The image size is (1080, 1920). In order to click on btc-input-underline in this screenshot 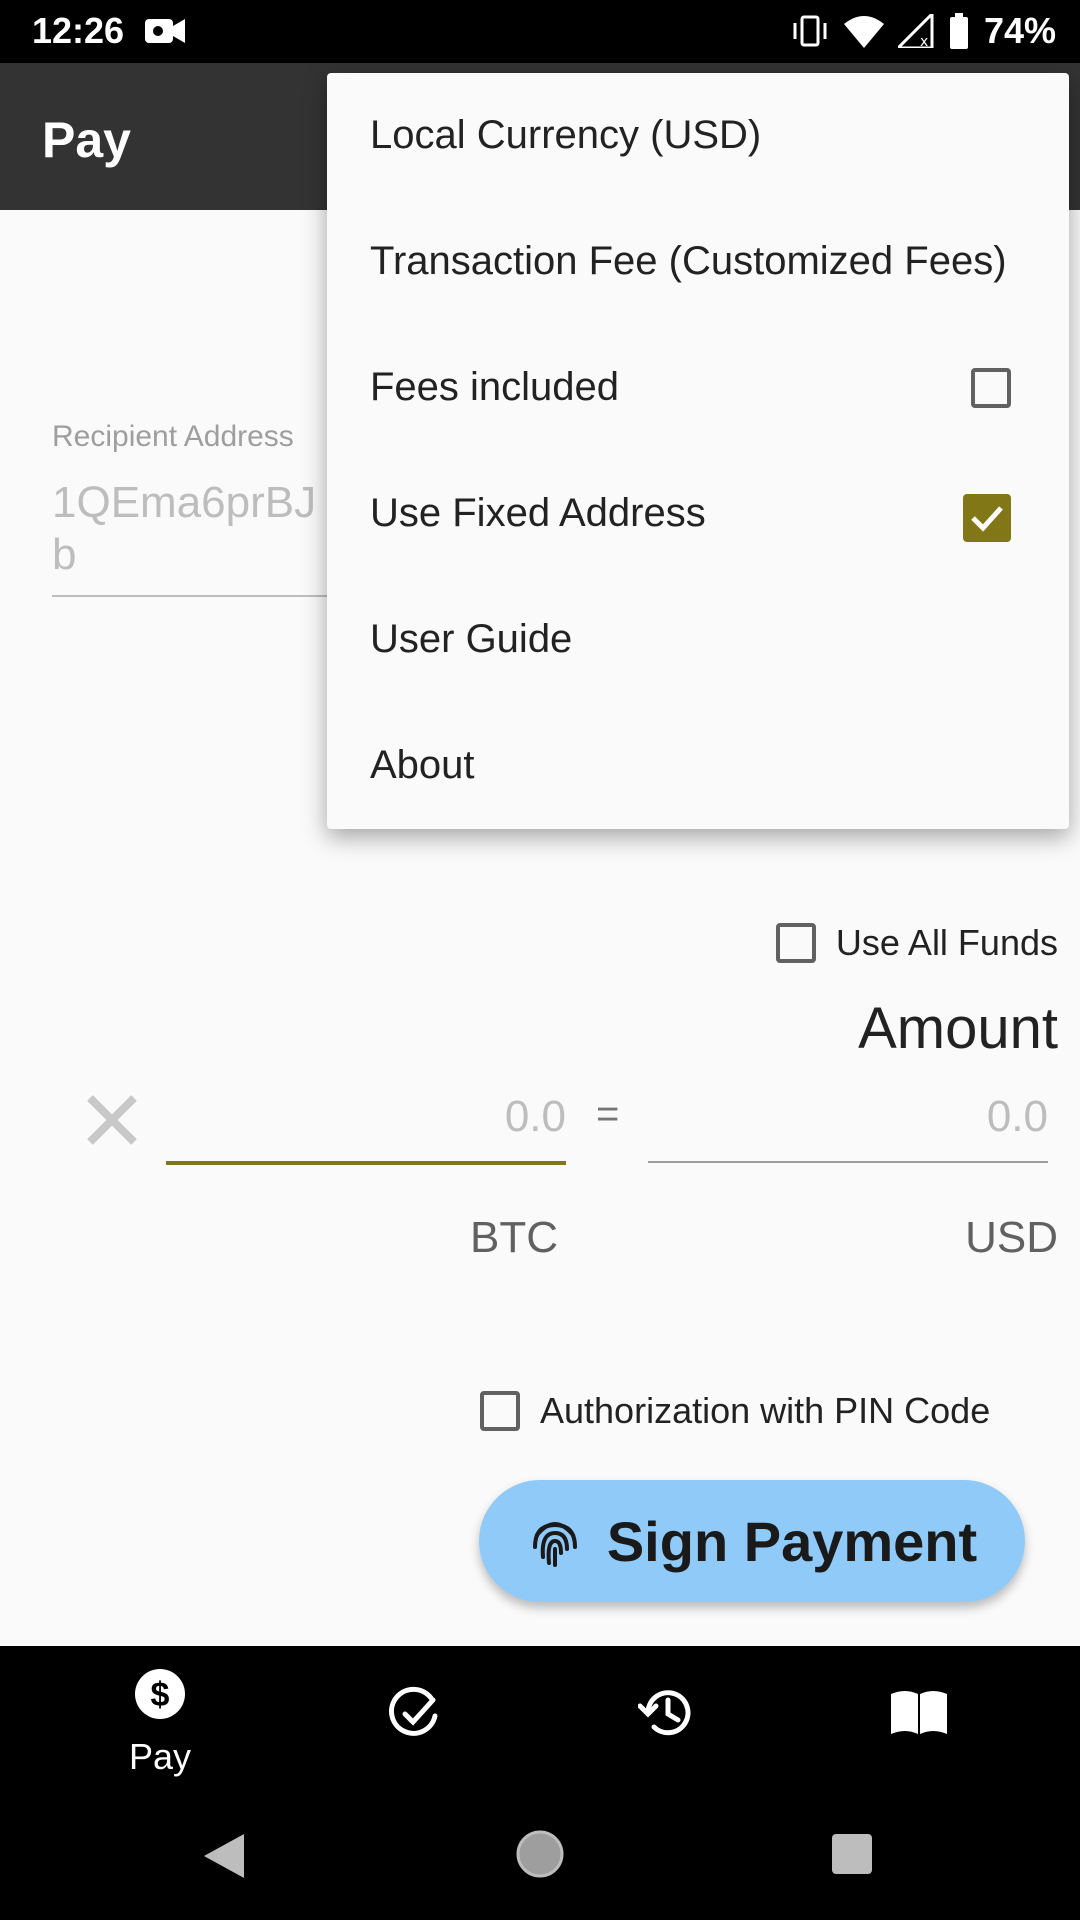, I will do `click(366, 1163)`.